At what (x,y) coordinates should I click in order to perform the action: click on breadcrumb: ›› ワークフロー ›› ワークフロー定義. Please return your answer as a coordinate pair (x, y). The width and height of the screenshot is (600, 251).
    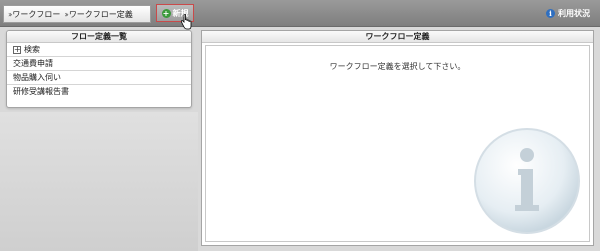
    Looking at the image, I should click on (77, 14).